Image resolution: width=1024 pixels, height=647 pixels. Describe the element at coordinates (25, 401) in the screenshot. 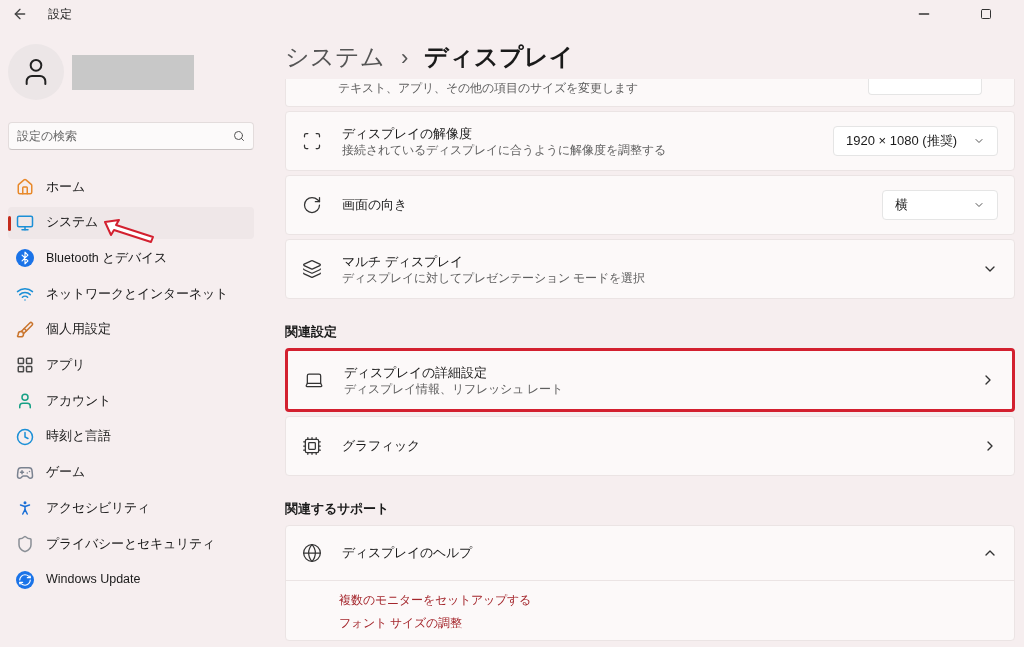

I see `person-icon` at that location.